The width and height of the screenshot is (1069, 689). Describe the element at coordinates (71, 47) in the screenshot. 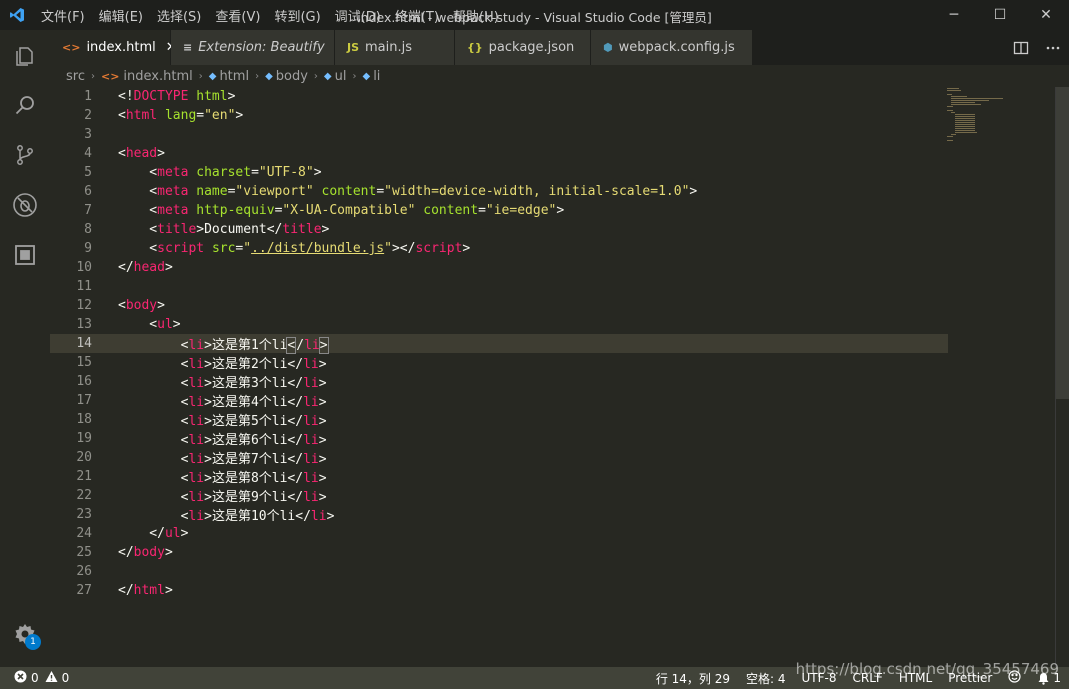

I see `html-file-icon: <>` at that location.